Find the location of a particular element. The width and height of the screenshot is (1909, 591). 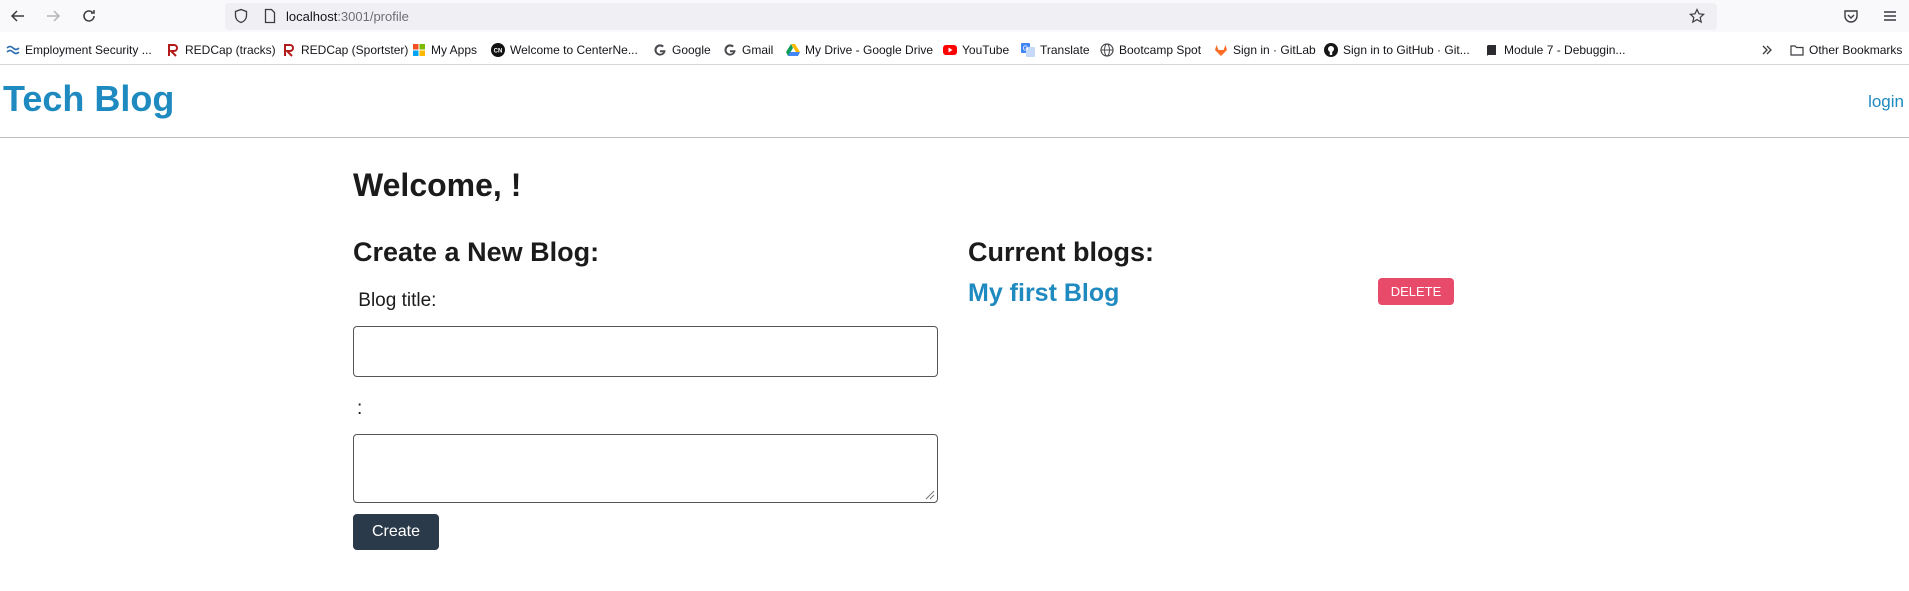

bookmark-my-apps: My Apps is located at coordinates (444, 50).